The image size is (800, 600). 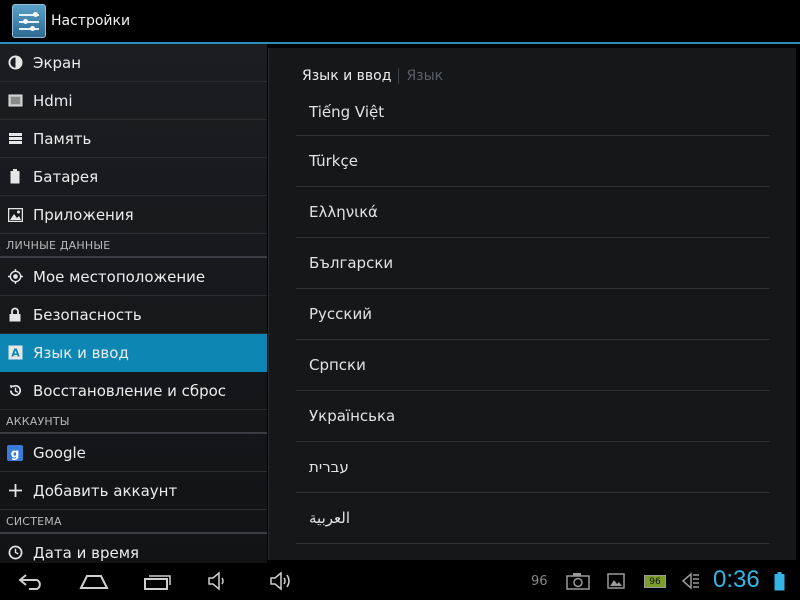 I want to click on usb-debug-notification, so click(x=691, y=581).